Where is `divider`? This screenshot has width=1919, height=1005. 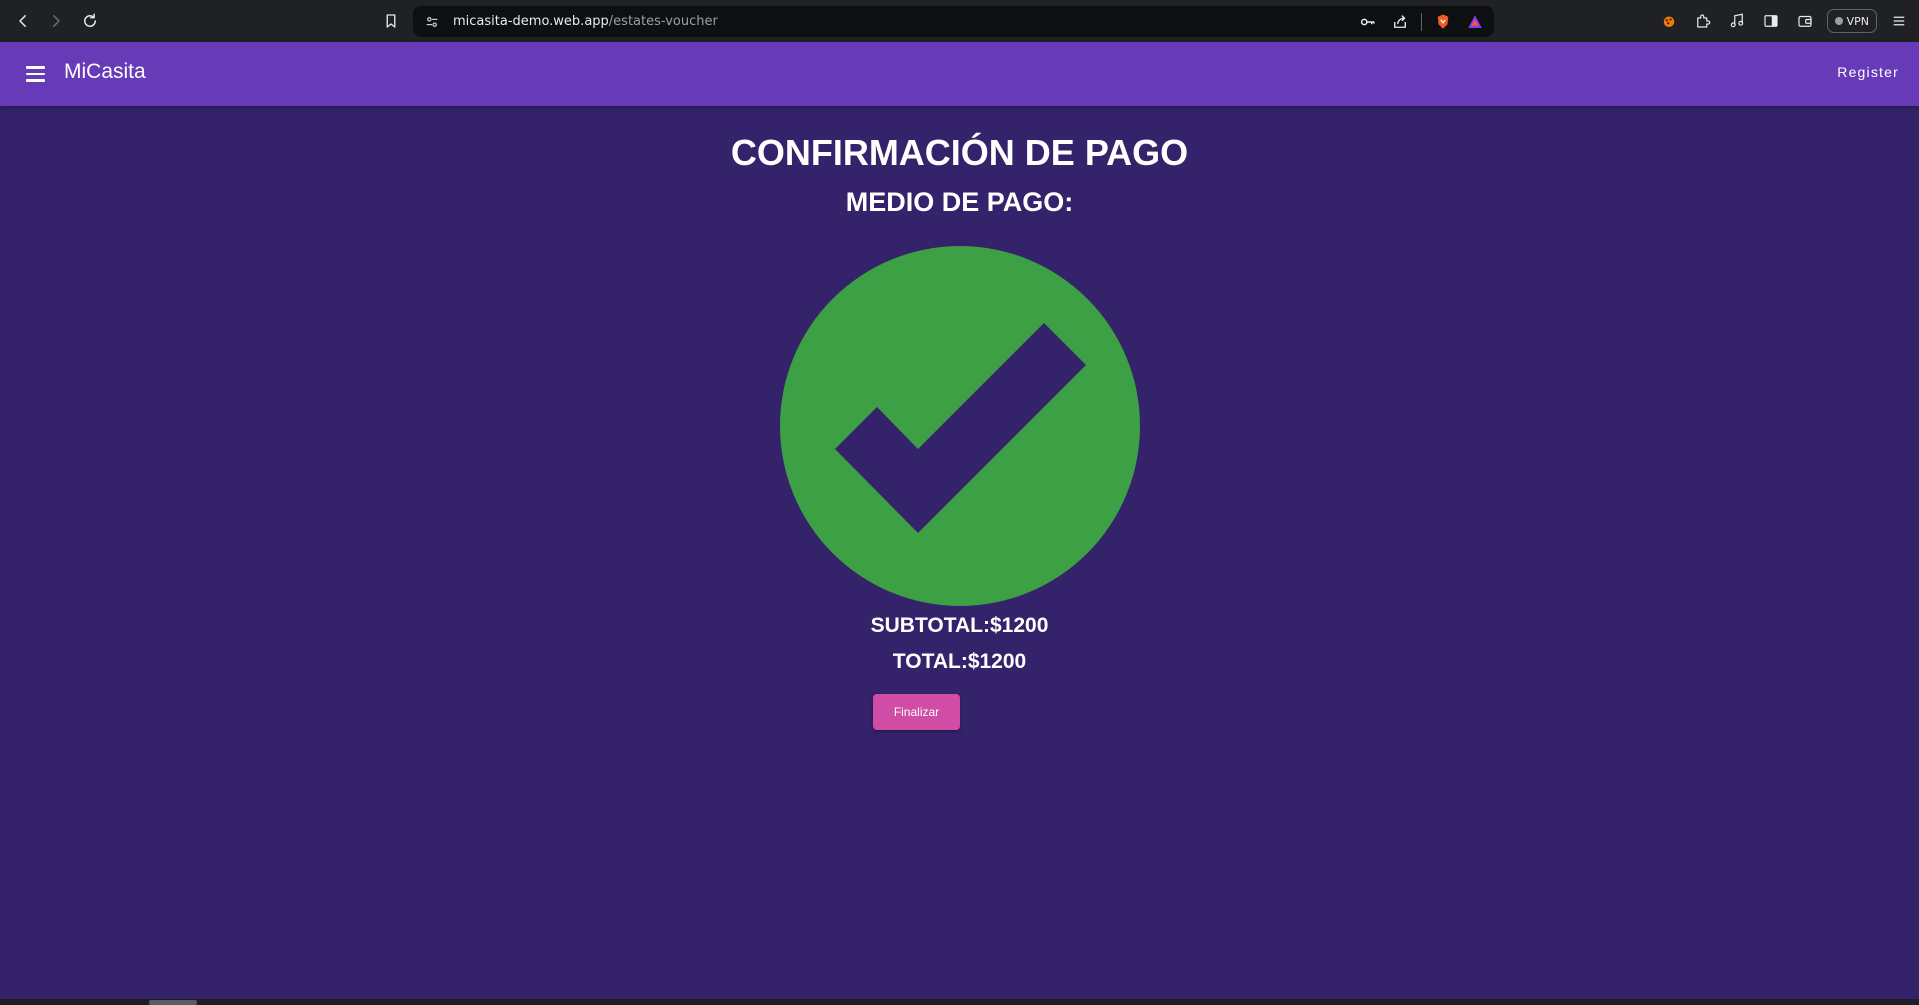
divider is located at coordinates (1421, 21).